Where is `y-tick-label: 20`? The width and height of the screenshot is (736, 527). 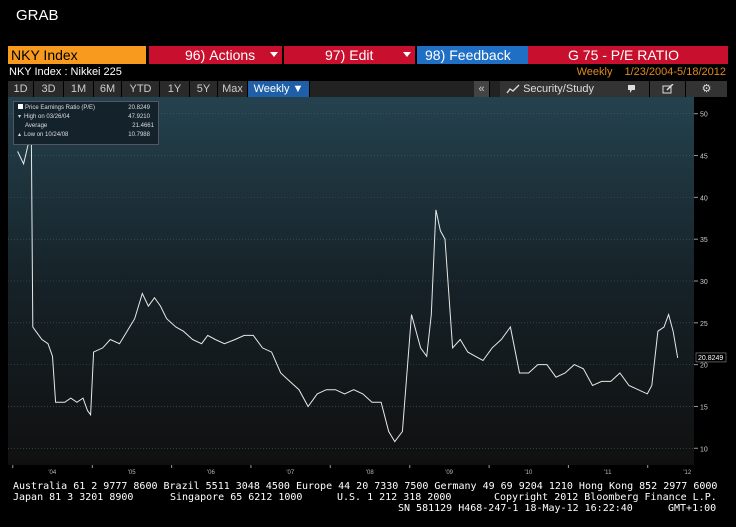 y-tick-label: 20 is located at coordinates (704, 366).